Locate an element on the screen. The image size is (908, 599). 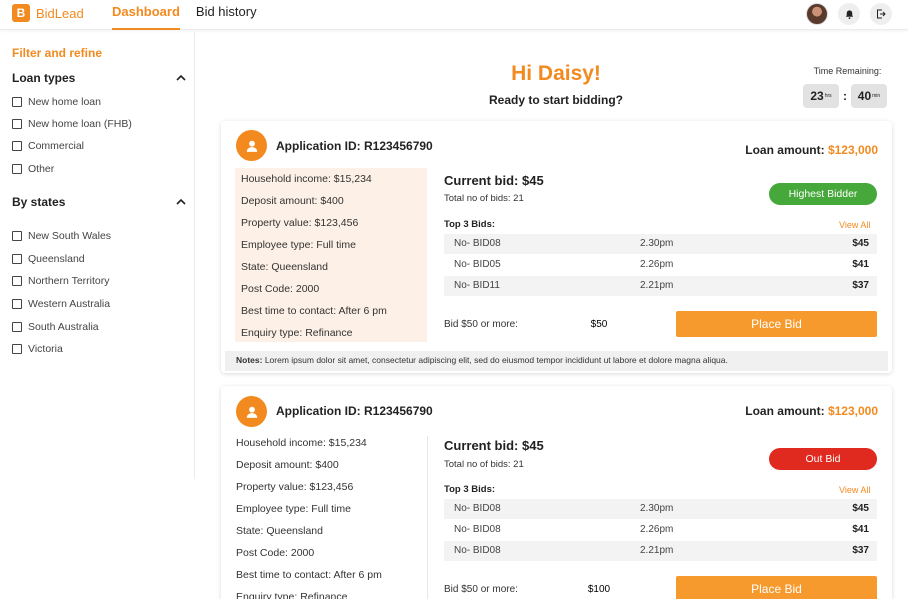
greeting-subtitle: Ready to start bidding? is located at coordinates (555, 100).